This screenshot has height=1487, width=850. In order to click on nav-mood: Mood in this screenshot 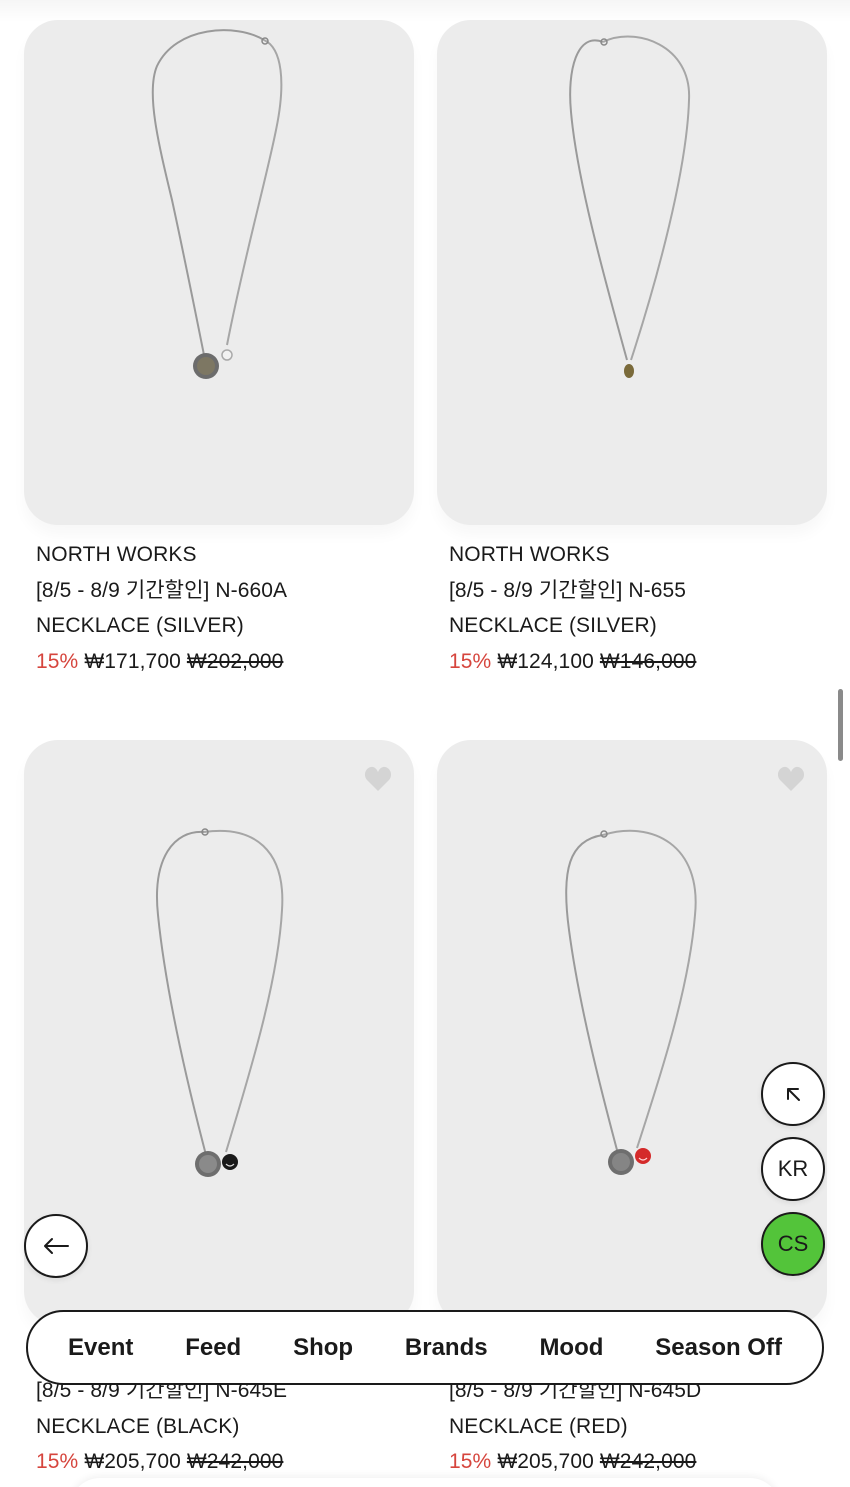, I will do `click(571, 1348)`.